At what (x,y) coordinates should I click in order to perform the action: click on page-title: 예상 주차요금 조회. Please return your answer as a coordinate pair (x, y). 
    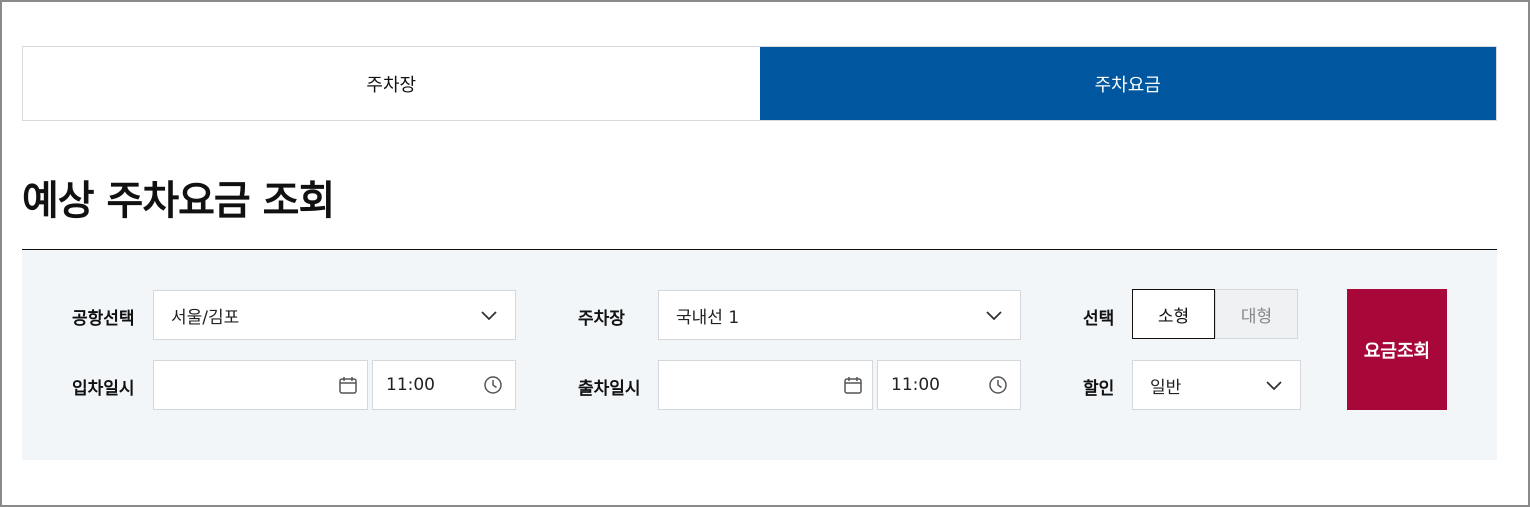
    Looking at the image, I should click on (178, 201).